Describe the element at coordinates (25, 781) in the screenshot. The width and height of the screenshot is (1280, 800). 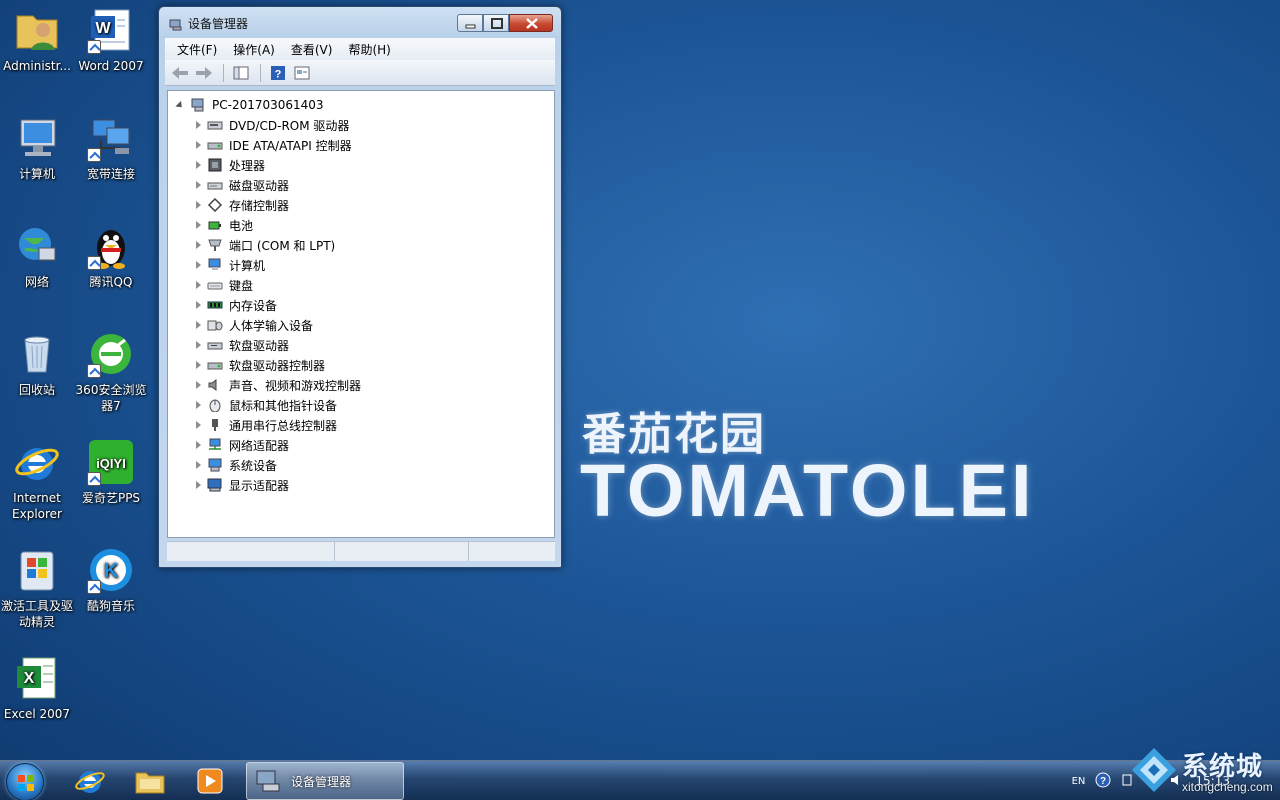
I see `start-button` at that location.